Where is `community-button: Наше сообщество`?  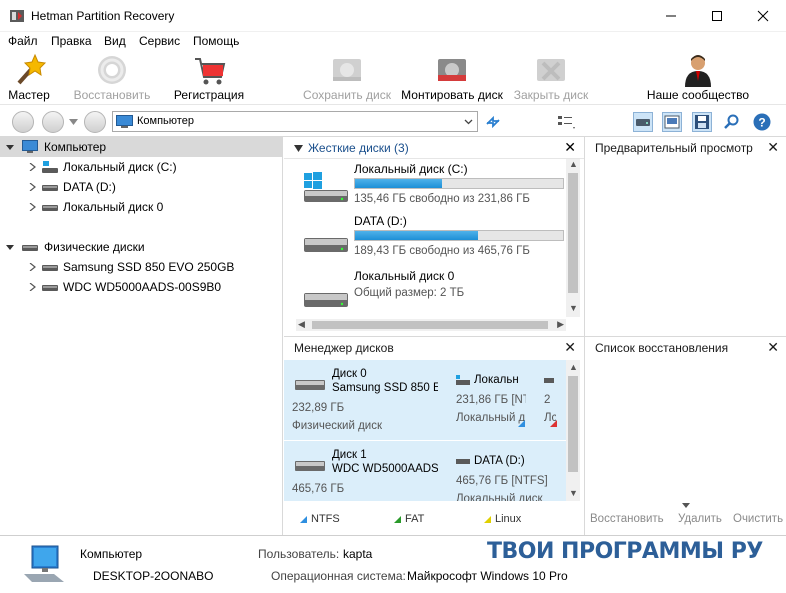
community-button: Наше сообщество is located at coordinates (698, 78).